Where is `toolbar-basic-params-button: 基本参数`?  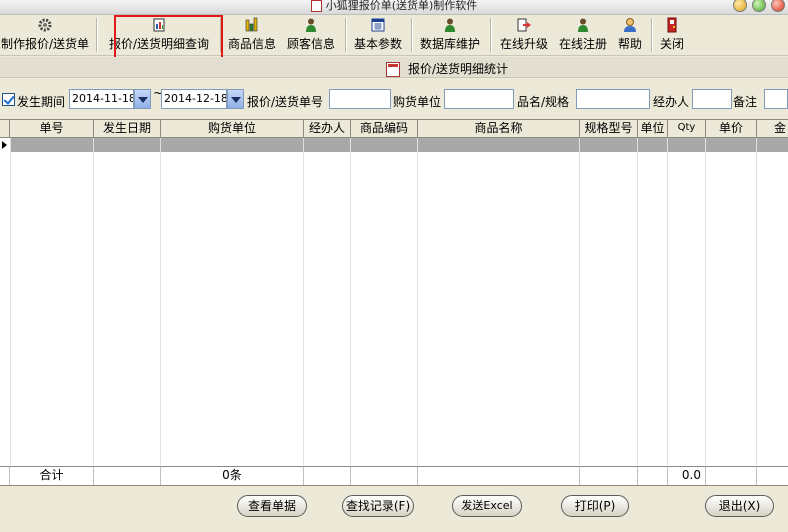 toolbar-basic-params-button: 基本参数 is located at coordinates (378, 35).